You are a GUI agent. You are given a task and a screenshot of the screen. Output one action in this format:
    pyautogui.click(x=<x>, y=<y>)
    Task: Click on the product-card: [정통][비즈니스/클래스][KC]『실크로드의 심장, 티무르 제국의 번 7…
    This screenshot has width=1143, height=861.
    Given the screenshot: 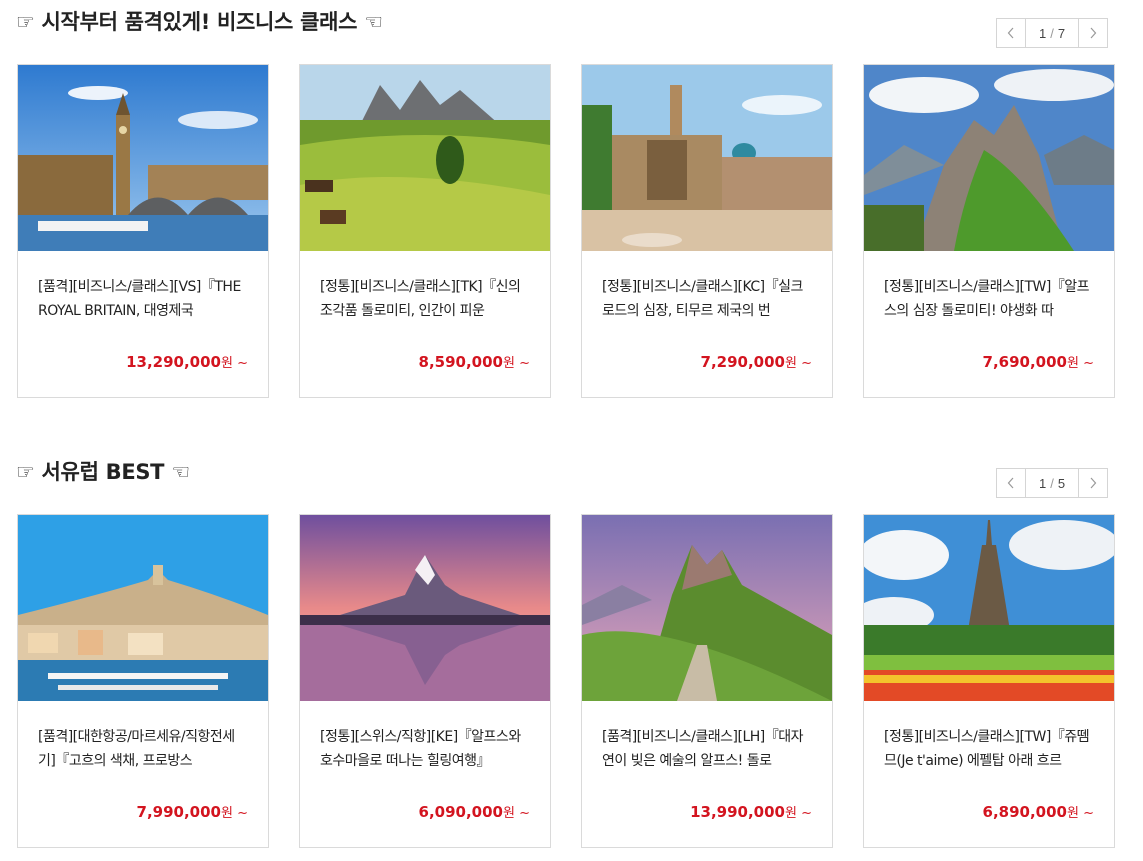 What is the action you would take?
    pyautogui.click(x=707, y=231)
    